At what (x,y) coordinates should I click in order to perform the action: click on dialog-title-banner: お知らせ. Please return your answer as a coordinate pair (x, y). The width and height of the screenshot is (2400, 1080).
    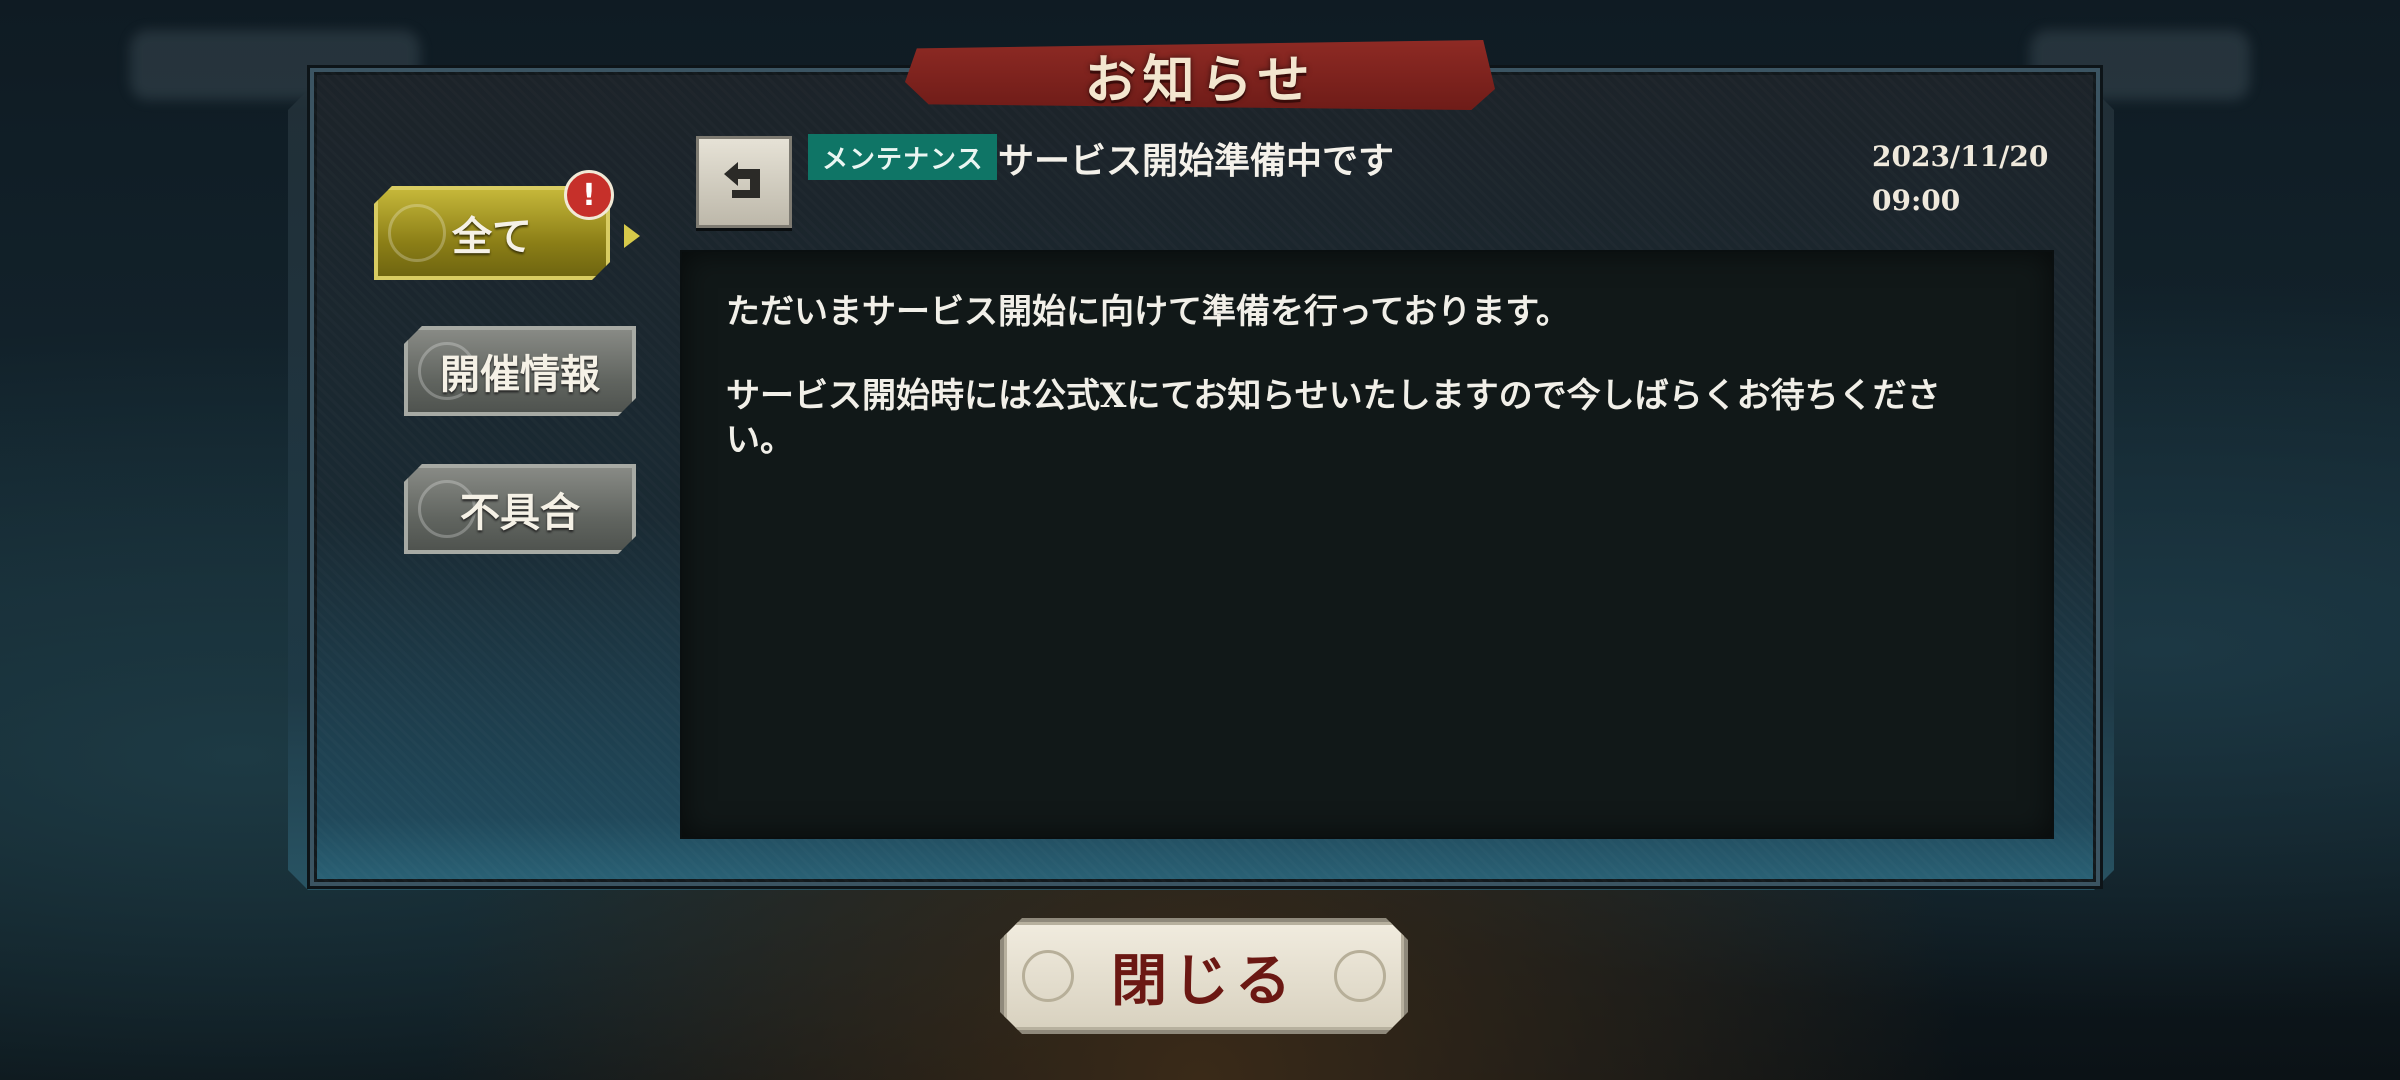
    Looking at the image, I should click on (1200, 75).